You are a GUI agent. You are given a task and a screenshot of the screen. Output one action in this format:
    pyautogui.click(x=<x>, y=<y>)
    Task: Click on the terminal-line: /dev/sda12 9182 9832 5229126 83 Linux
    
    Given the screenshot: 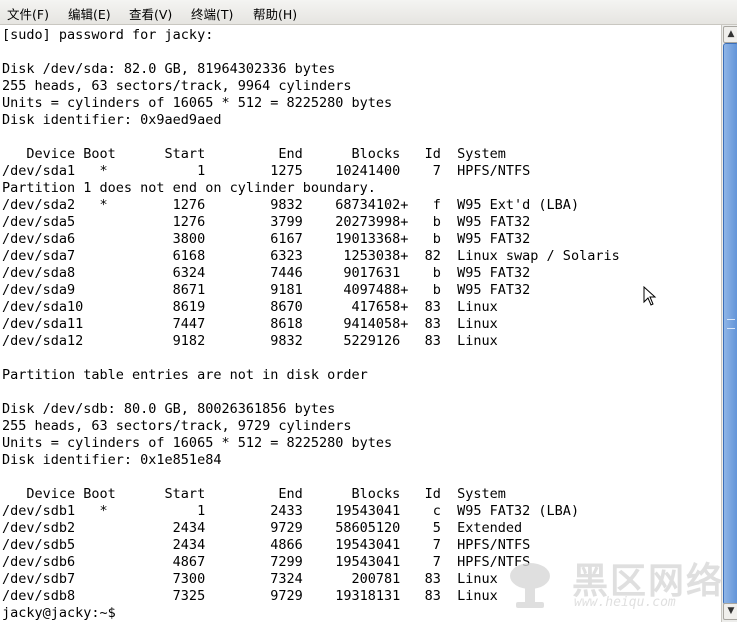 What is the action you would take?
    pyautogui.click(x=250, y=341)
    